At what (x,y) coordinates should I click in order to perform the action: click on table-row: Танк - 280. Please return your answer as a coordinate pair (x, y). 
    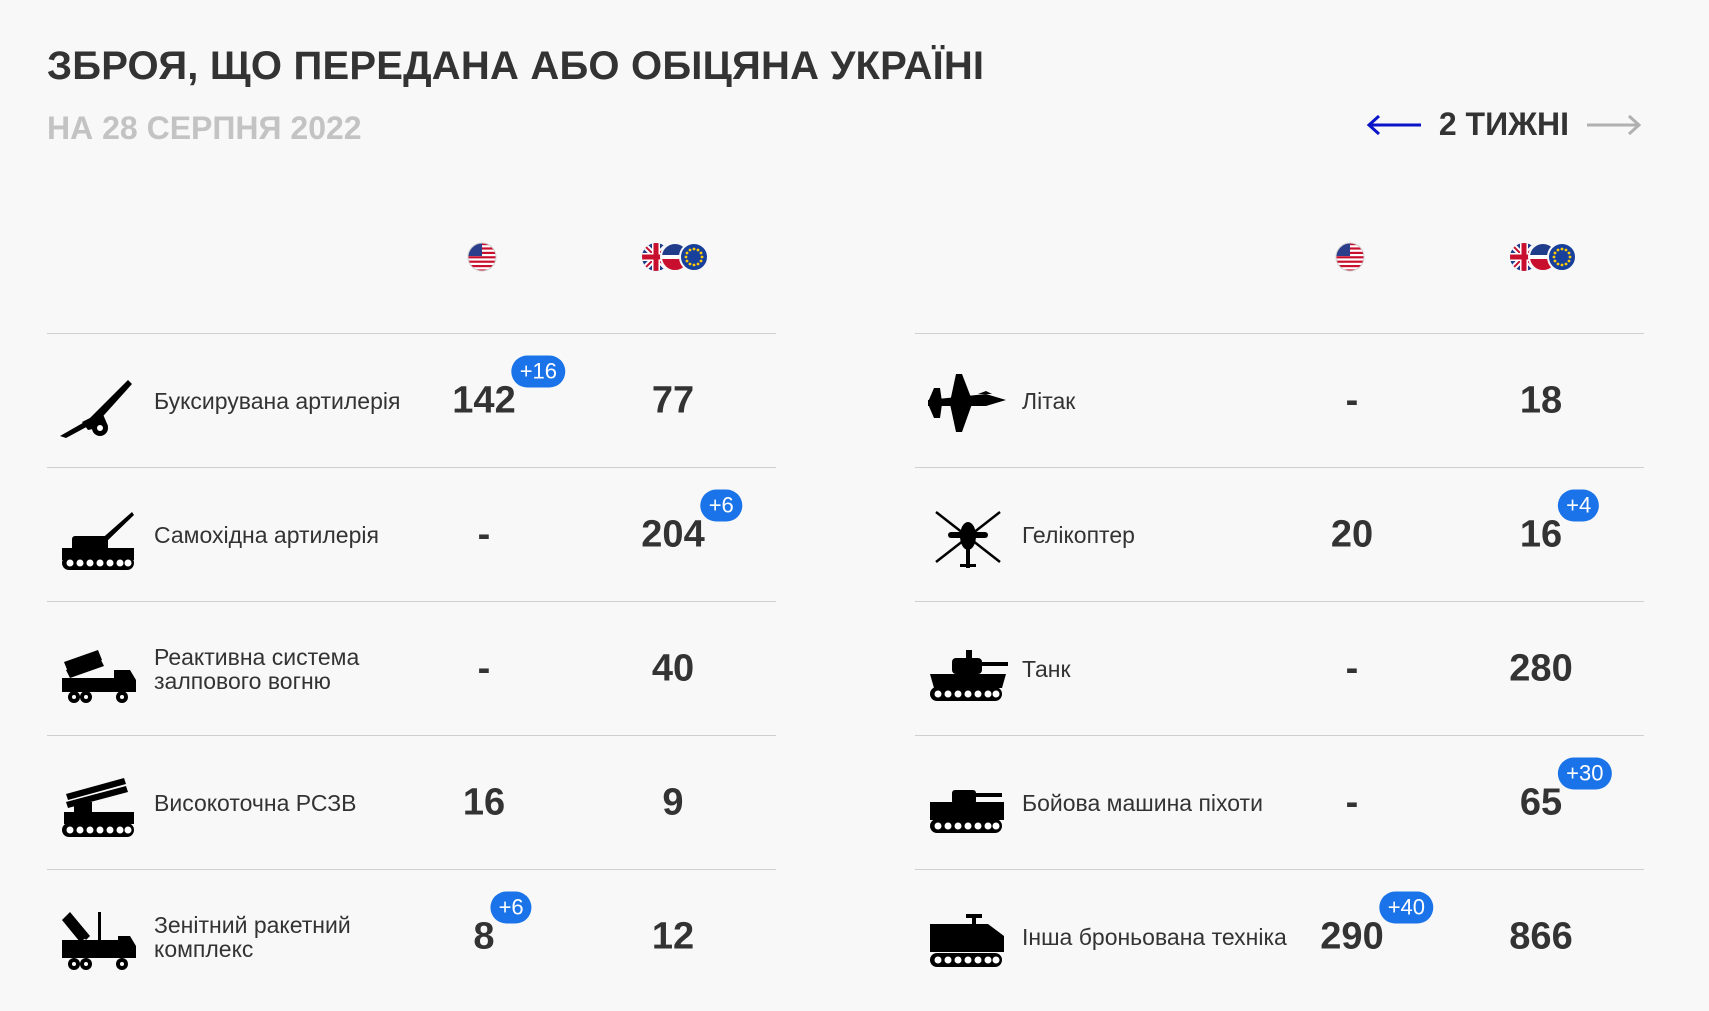
    Looking at the image, I should click on (1279, 669).